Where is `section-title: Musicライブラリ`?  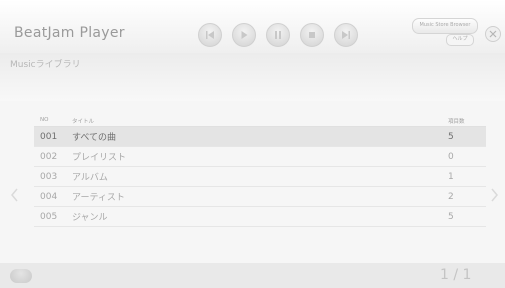
section-title: Musicライブラリ is located at coordinates (45, 65).